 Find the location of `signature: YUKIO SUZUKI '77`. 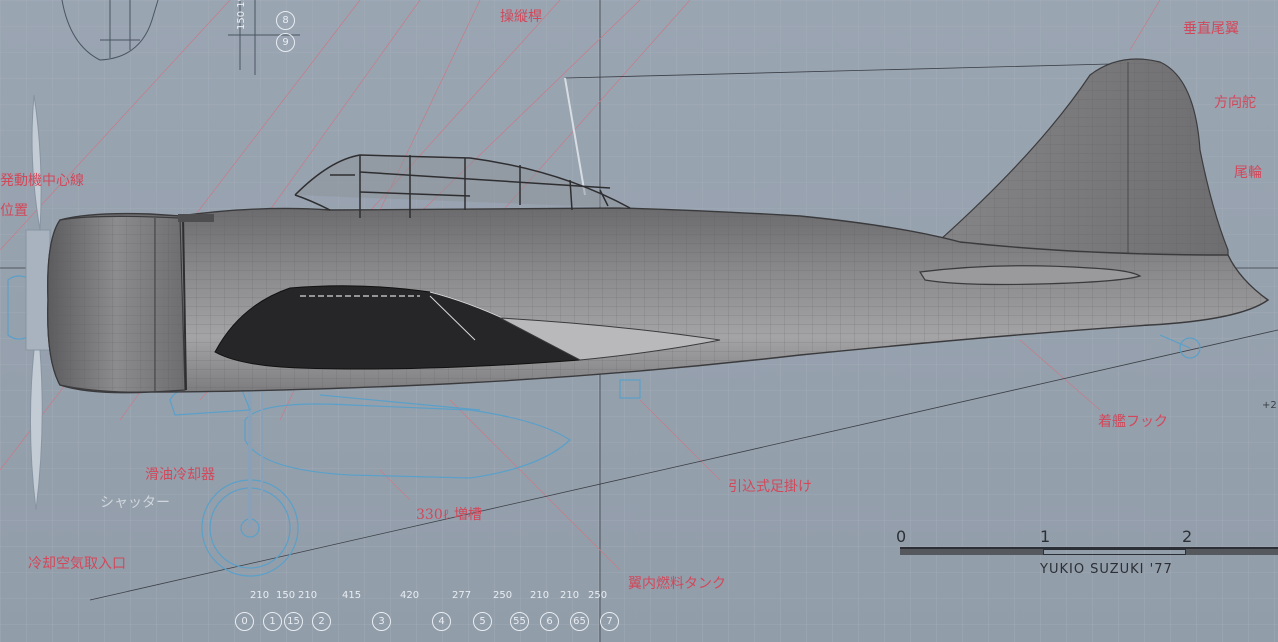

signature: YUKIO SUZUKI '77 is located at coordinates (1106, 569).